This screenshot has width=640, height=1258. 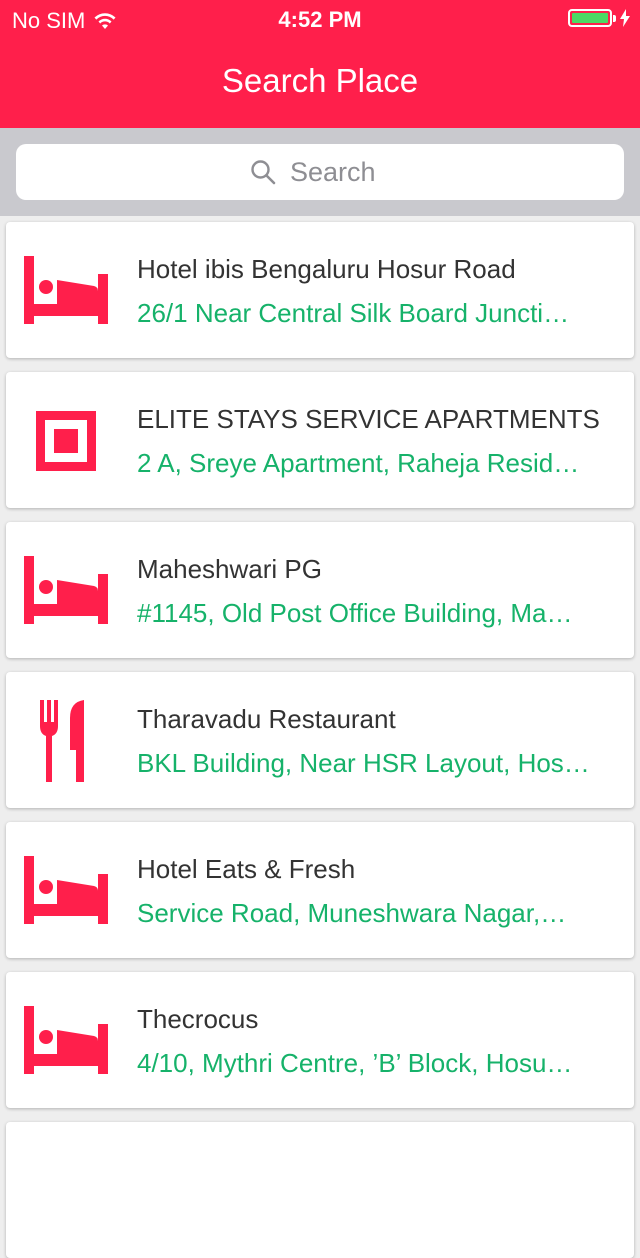 I want to click on search-field, so click(x=320, y=172).